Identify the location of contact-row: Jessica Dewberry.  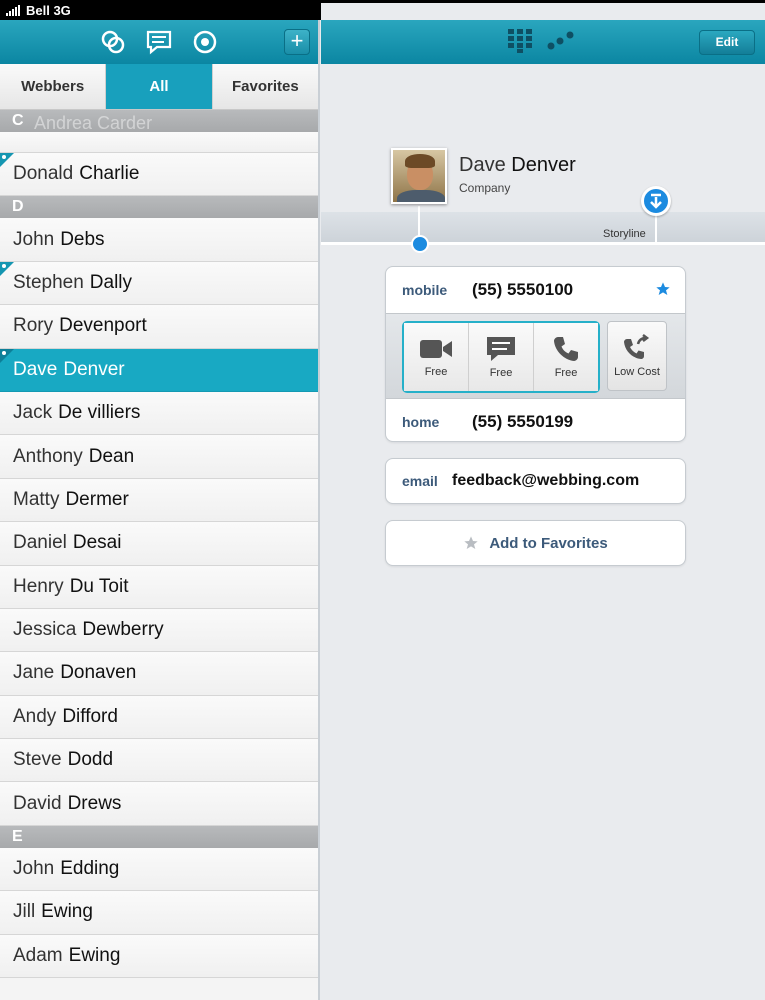
(159, 630).